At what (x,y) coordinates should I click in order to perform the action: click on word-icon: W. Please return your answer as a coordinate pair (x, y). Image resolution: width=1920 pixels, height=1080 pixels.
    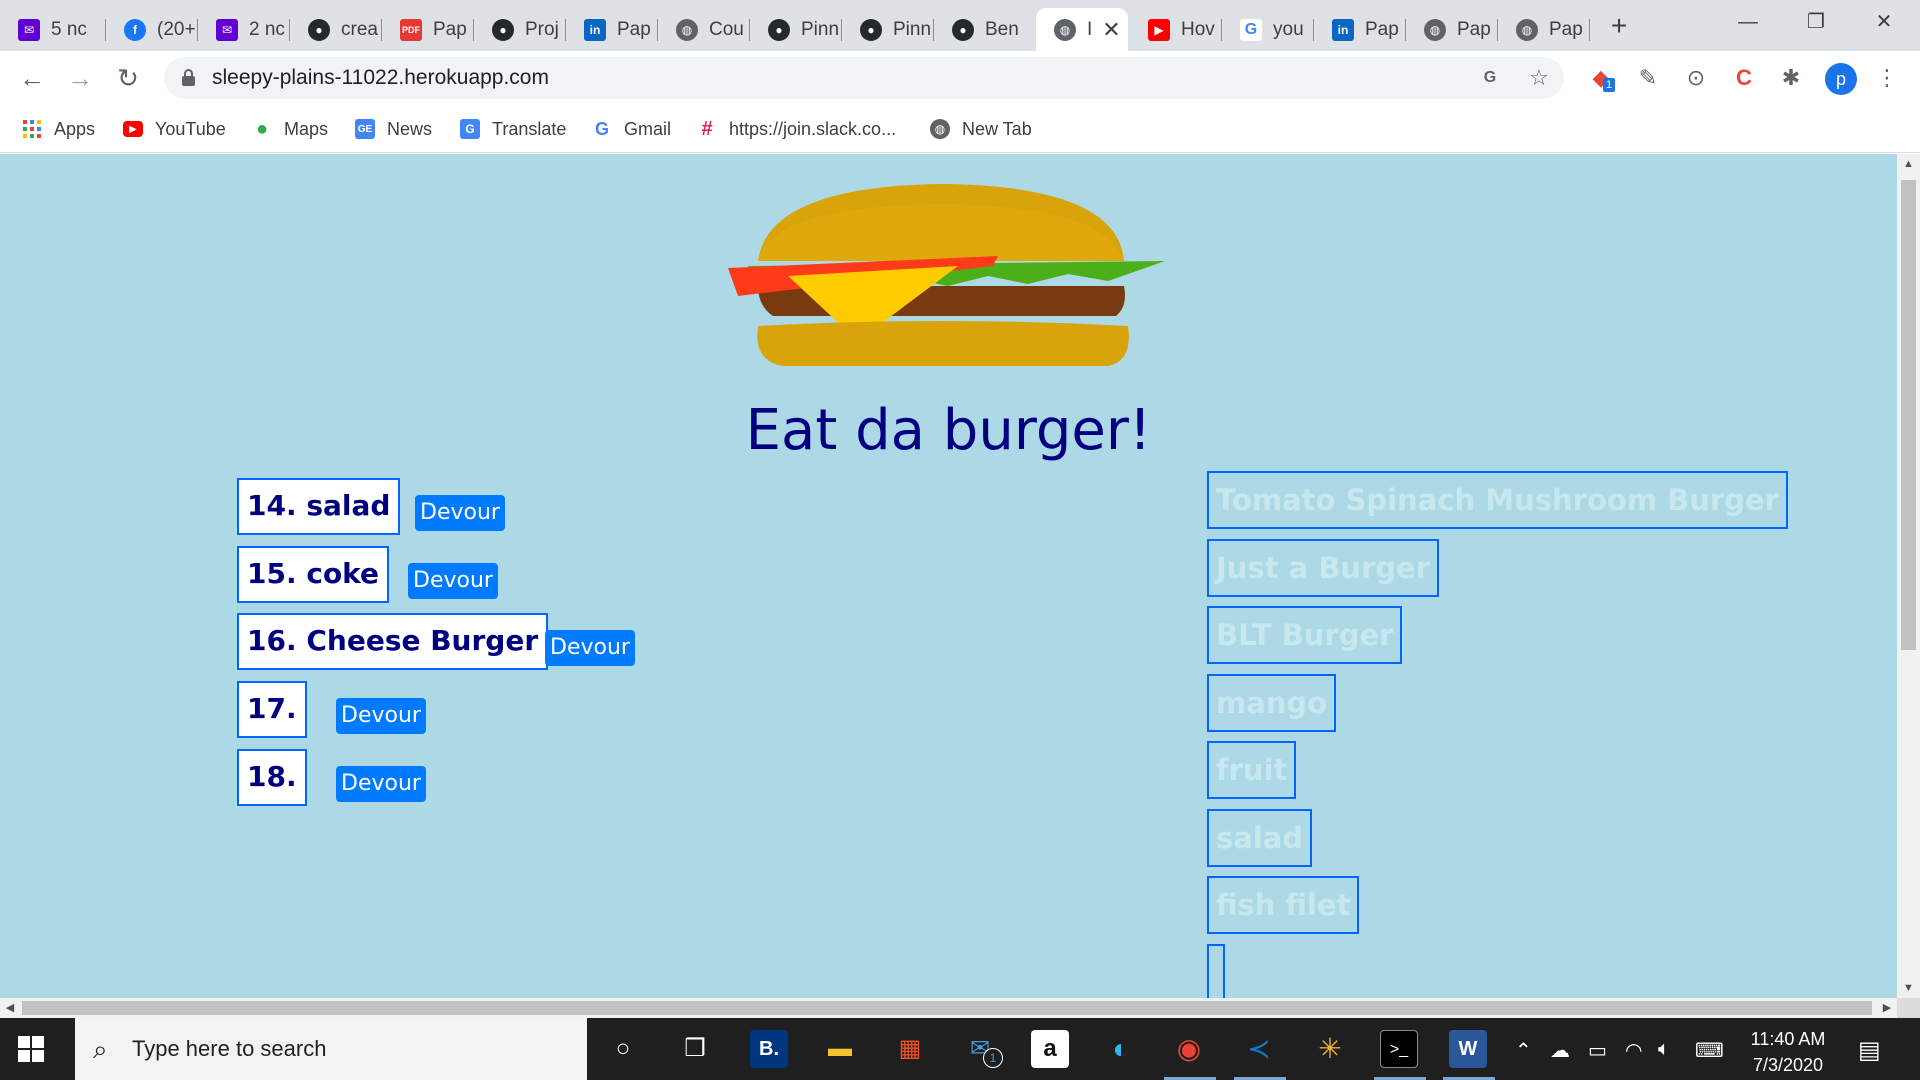
    Looking at the image, I should click on (1468, 1049).